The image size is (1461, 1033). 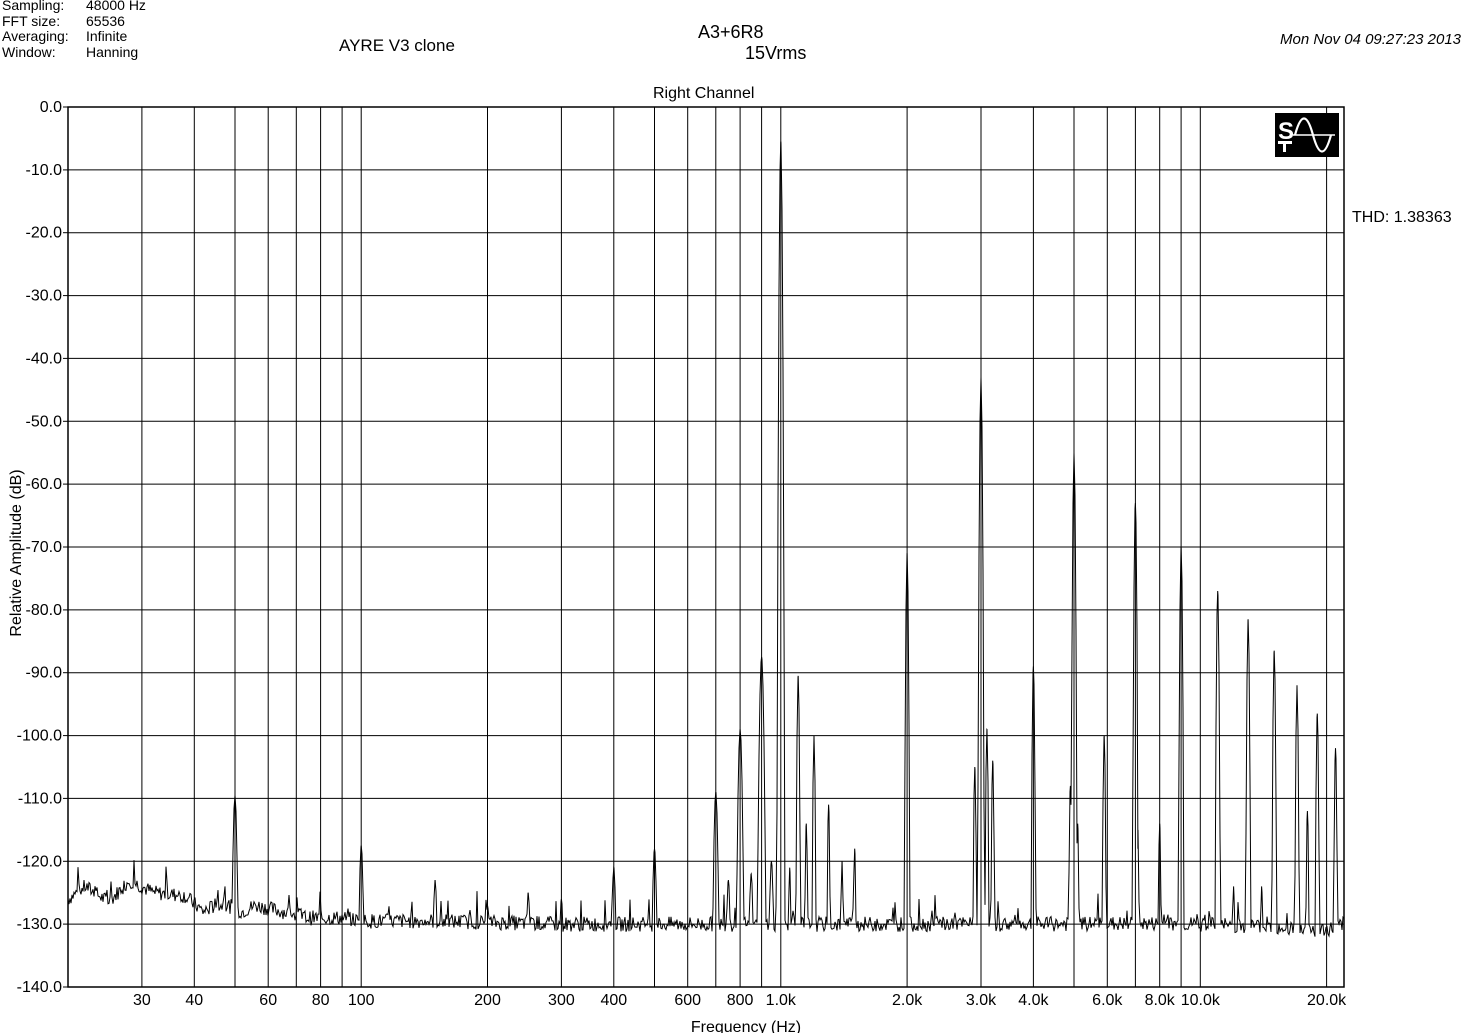 I want to click on x-tick-label: 40, so click(x=194, y=1000).